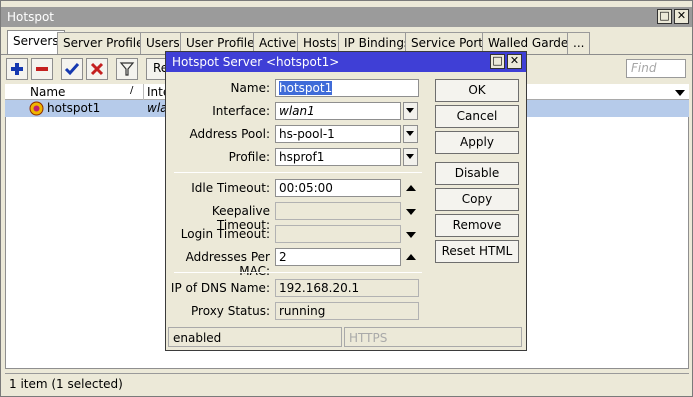 The image size is (693, 397). Describe the element at coordinates (220, 288) in the screenshot. I see `ip-of-dns-name-label: IP of DNS Name:` at that location.